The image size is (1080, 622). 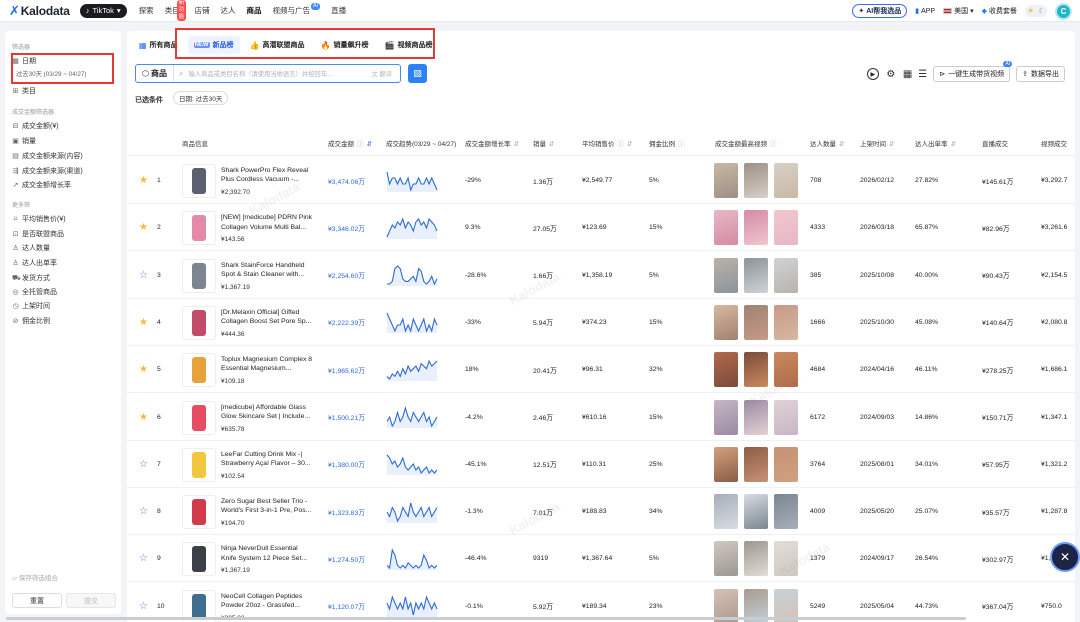 What do you see at coordinates (1036, 11) in the screenshot?
I see `theme-toggle: ☀ ☾` at bounding box center [1036, 11].